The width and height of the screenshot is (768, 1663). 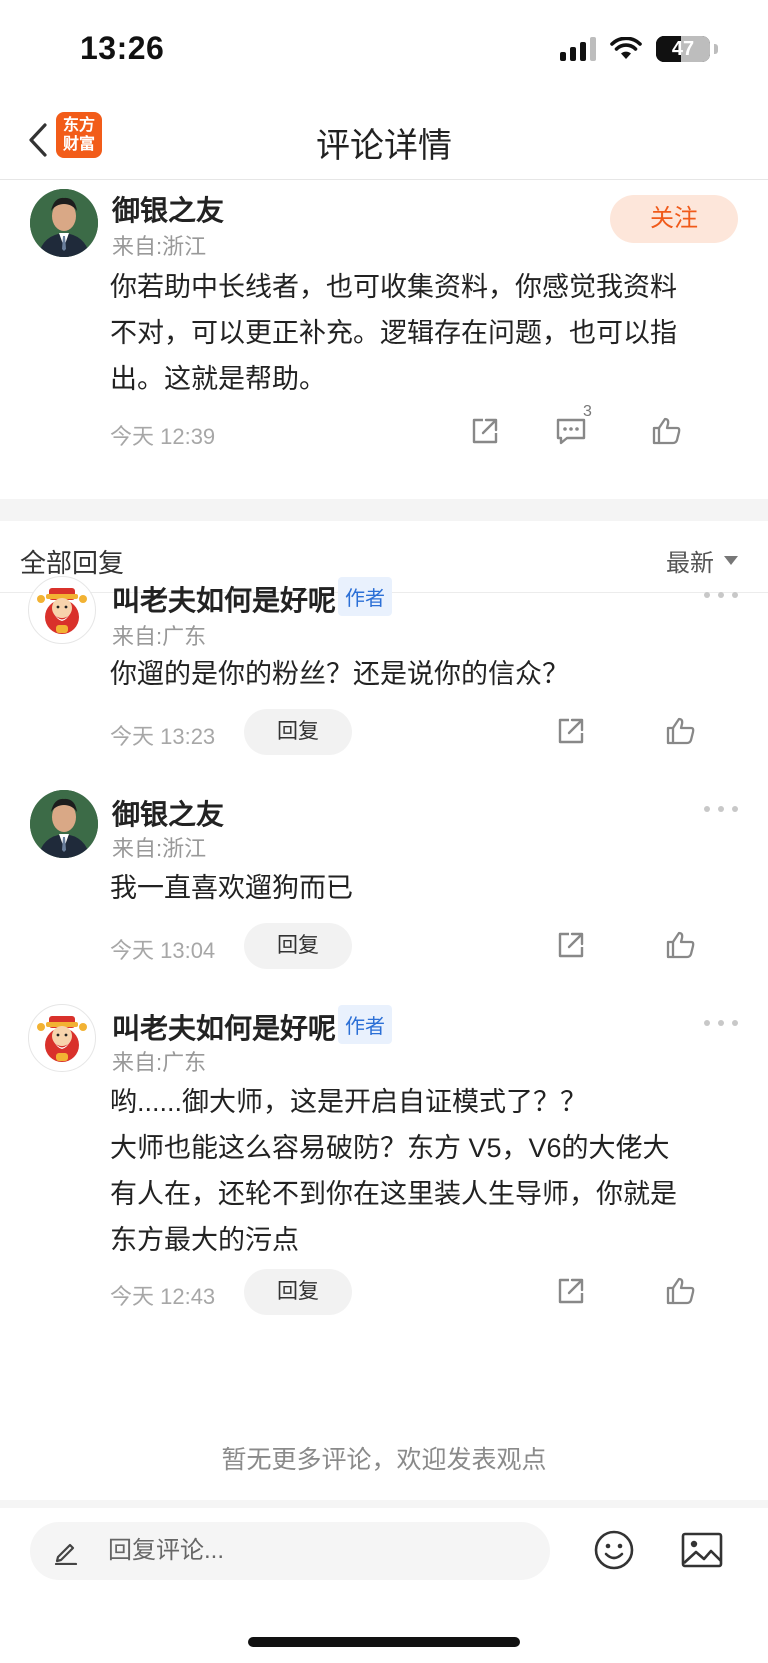 I want to click on home-indicator, so click(x=384, y=1642).